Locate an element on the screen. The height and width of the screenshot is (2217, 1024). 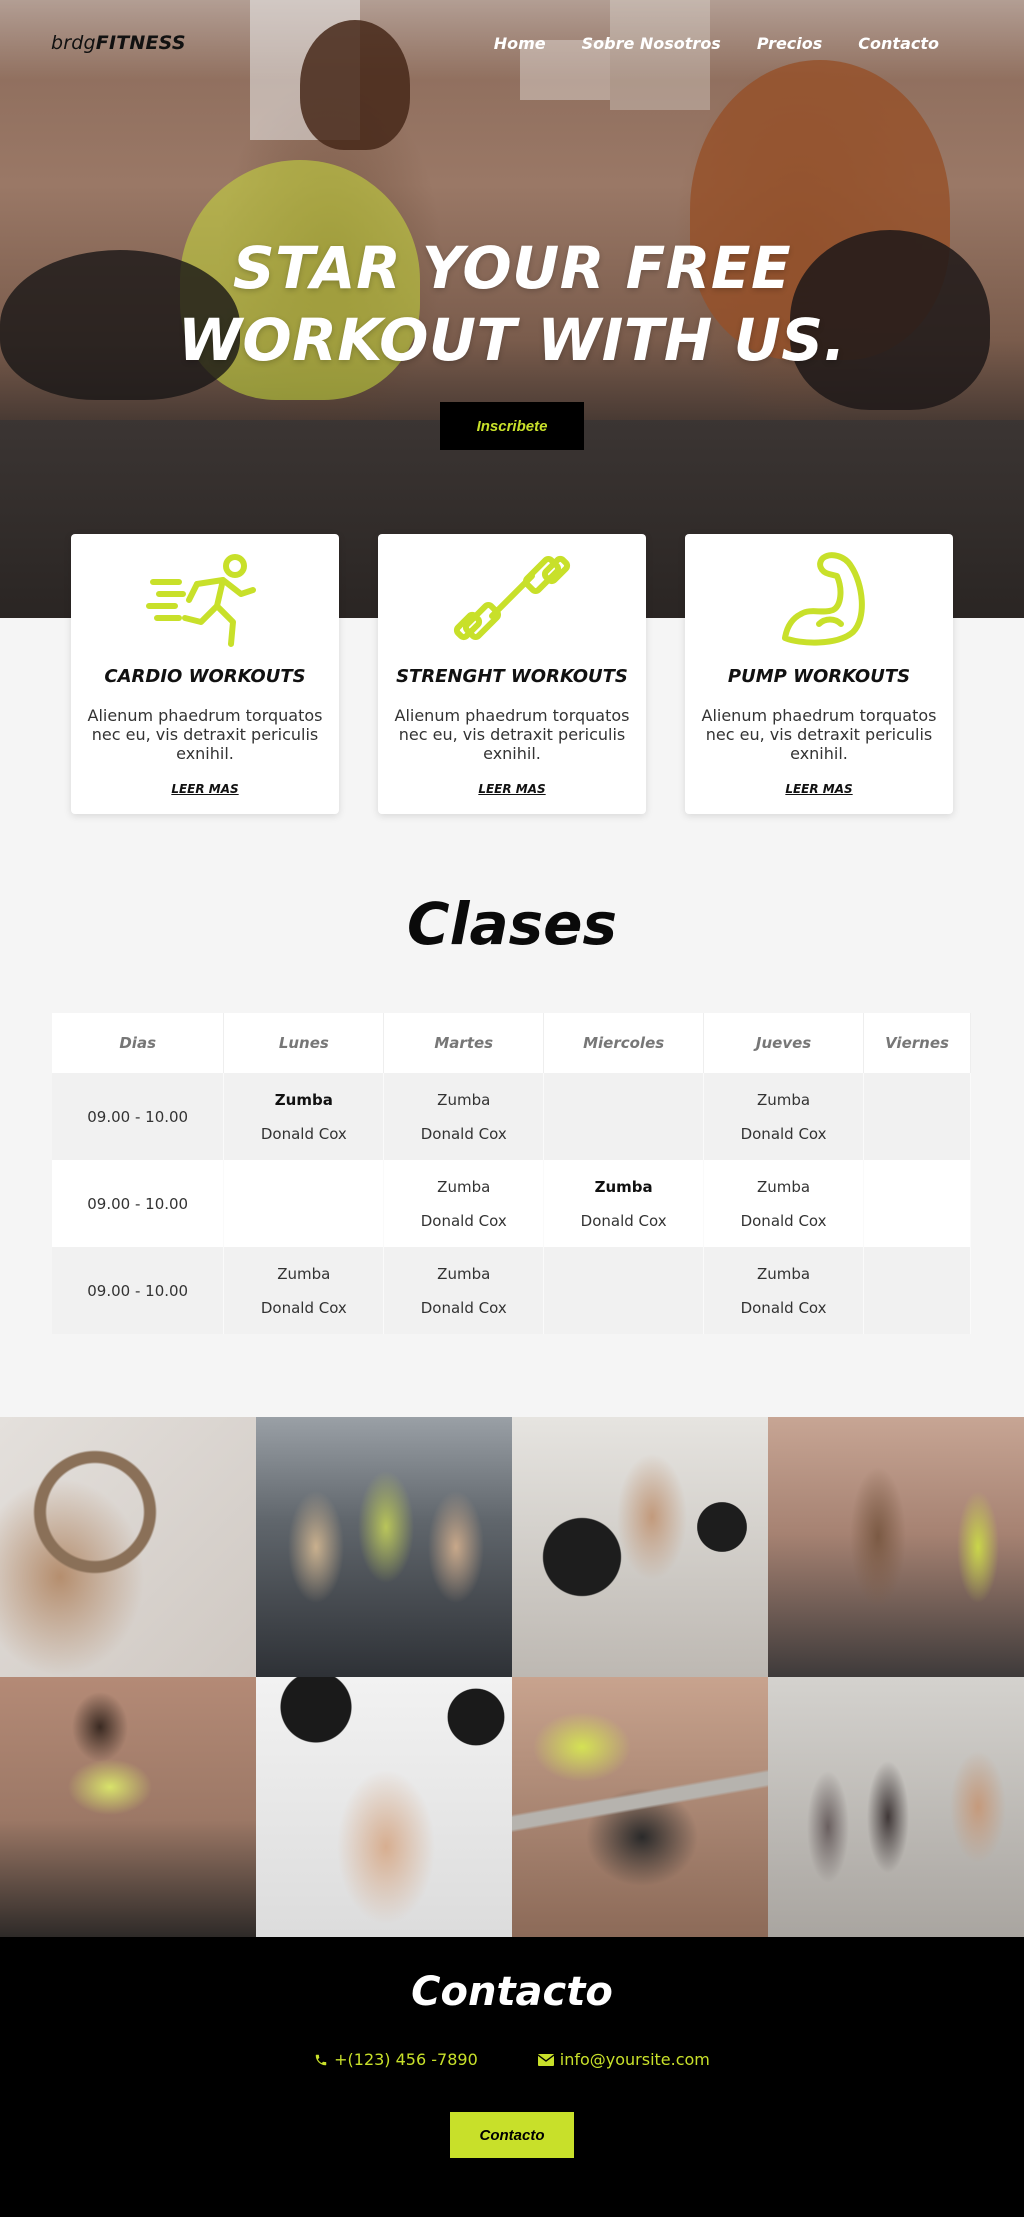
gallery-photo-barbell is located at coordinates (640, 1547).